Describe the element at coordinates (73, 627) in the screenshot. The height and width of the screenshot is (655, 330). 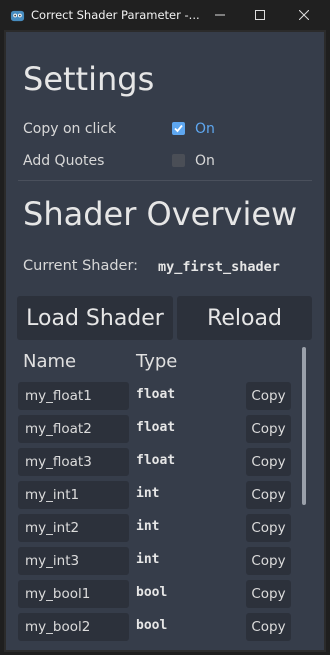
I see `param-name-field: my_bool2` at that location.